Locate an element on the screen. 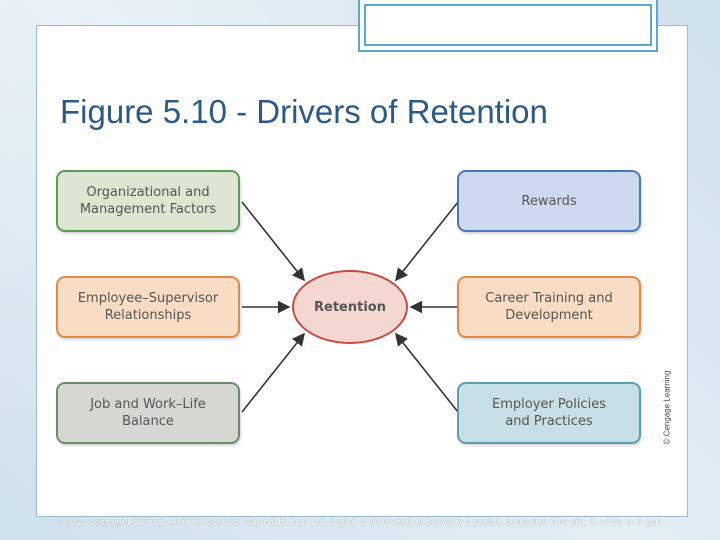 This screenshot has width=720, height=540. box-organizational-management: Organizational and Management Factors is located at coordinates (148, 201).